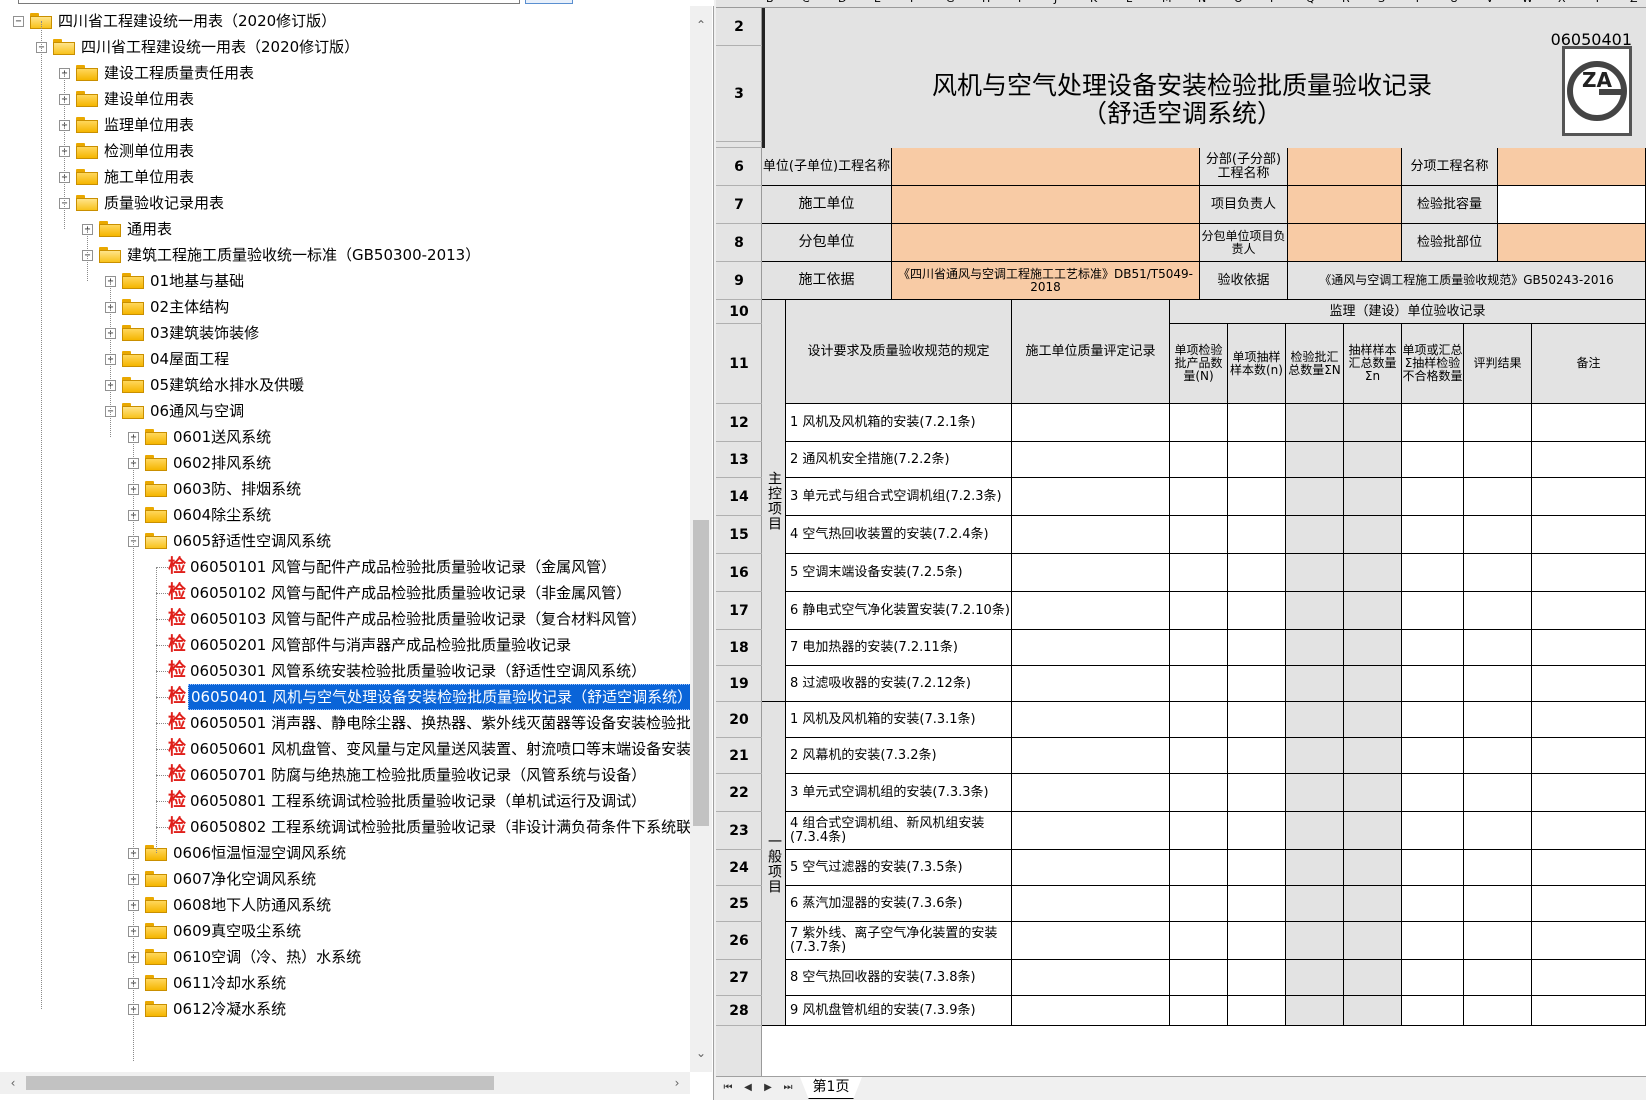 The image size is (1646, 1100). I want to click on tree-node: + 施工单位用表, so click(345, 177).